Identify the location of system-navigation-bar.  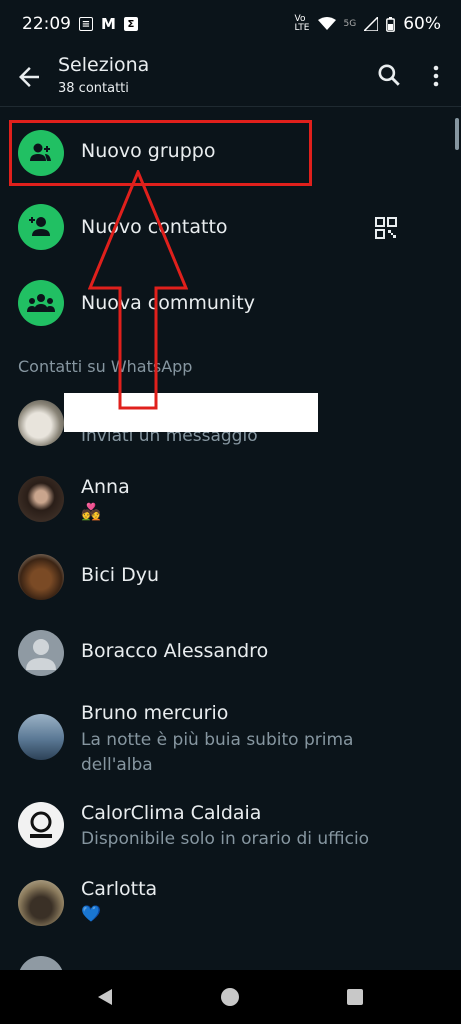
(230, 997).